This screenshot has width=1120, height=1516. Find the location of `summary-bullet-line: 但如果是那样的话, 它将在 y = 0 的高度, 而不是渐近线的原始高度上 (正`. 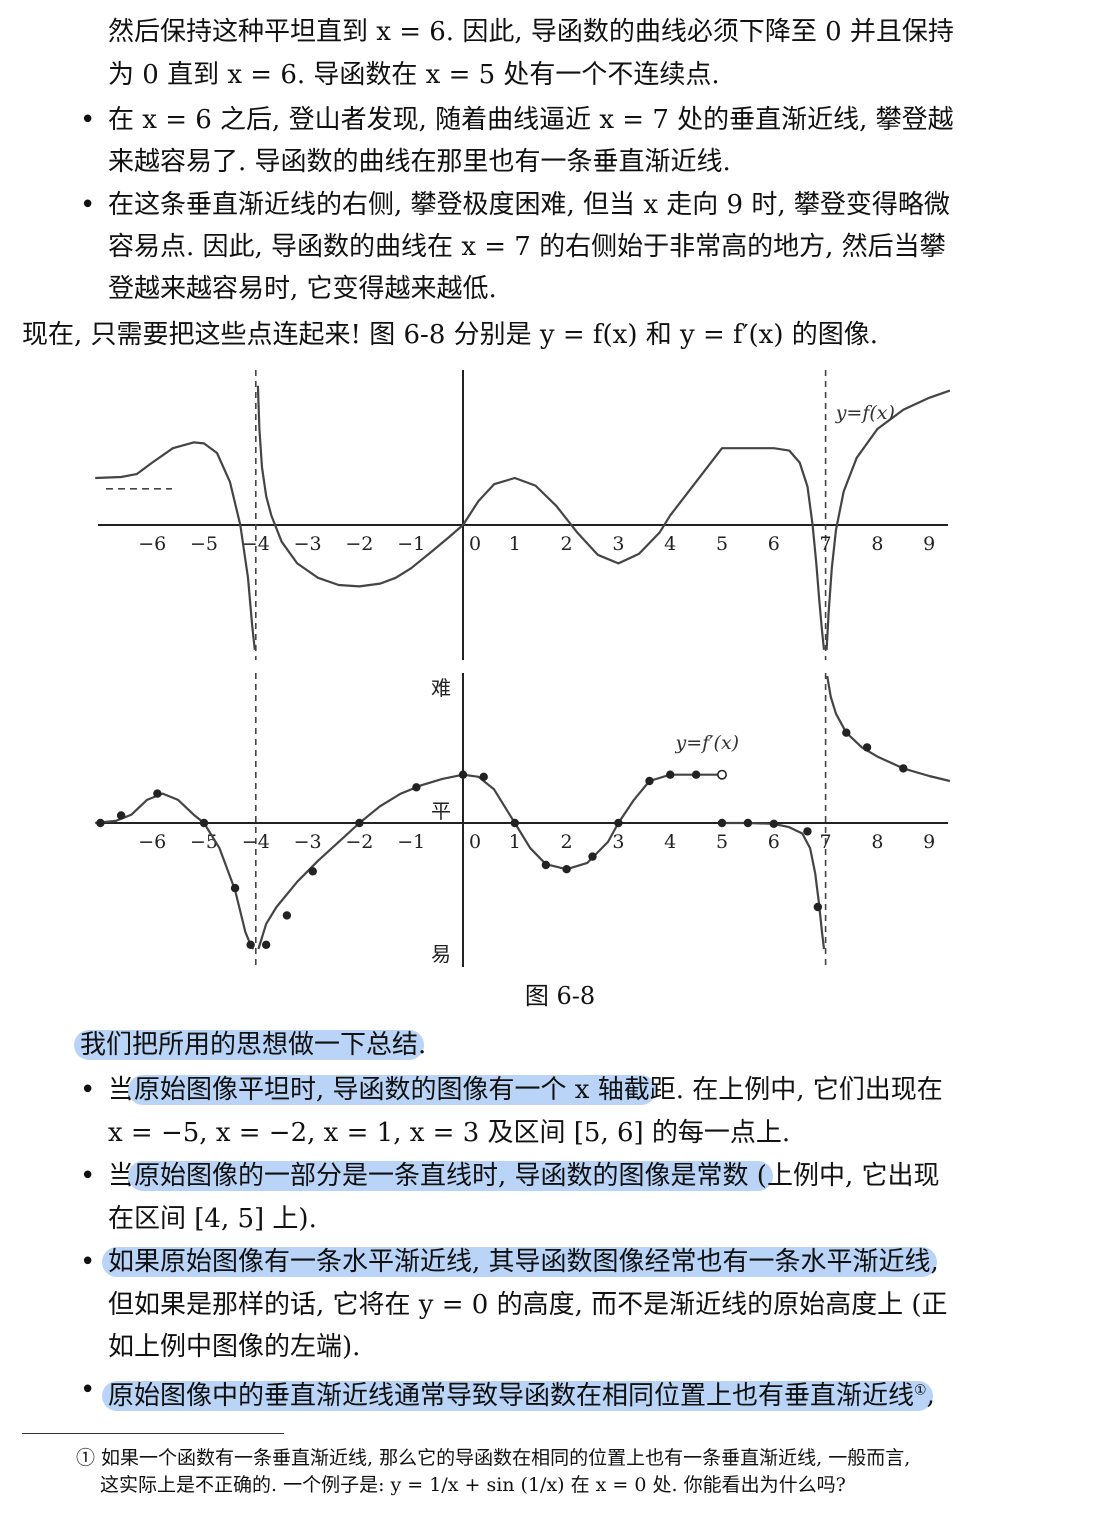

summary-bullet-line: 但如果是那样的话, 它将在 y = 0 的高度, 而不是渐近线的原始高度上 (正 is located at coordinates (528, 1305).